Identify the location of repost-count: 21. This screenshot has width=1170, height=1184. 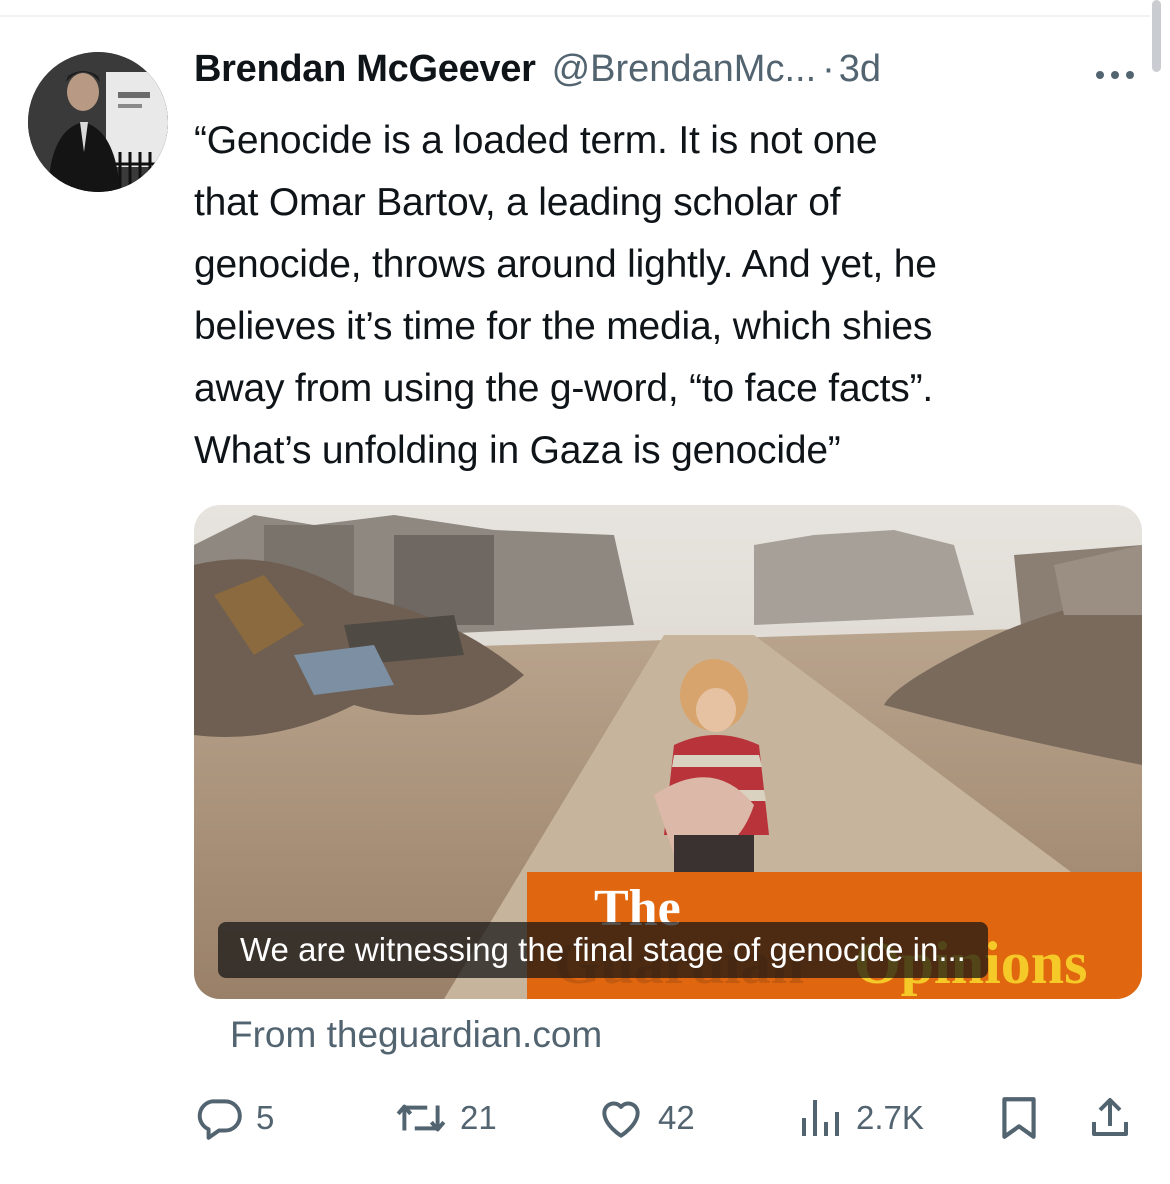
(478, 1117).